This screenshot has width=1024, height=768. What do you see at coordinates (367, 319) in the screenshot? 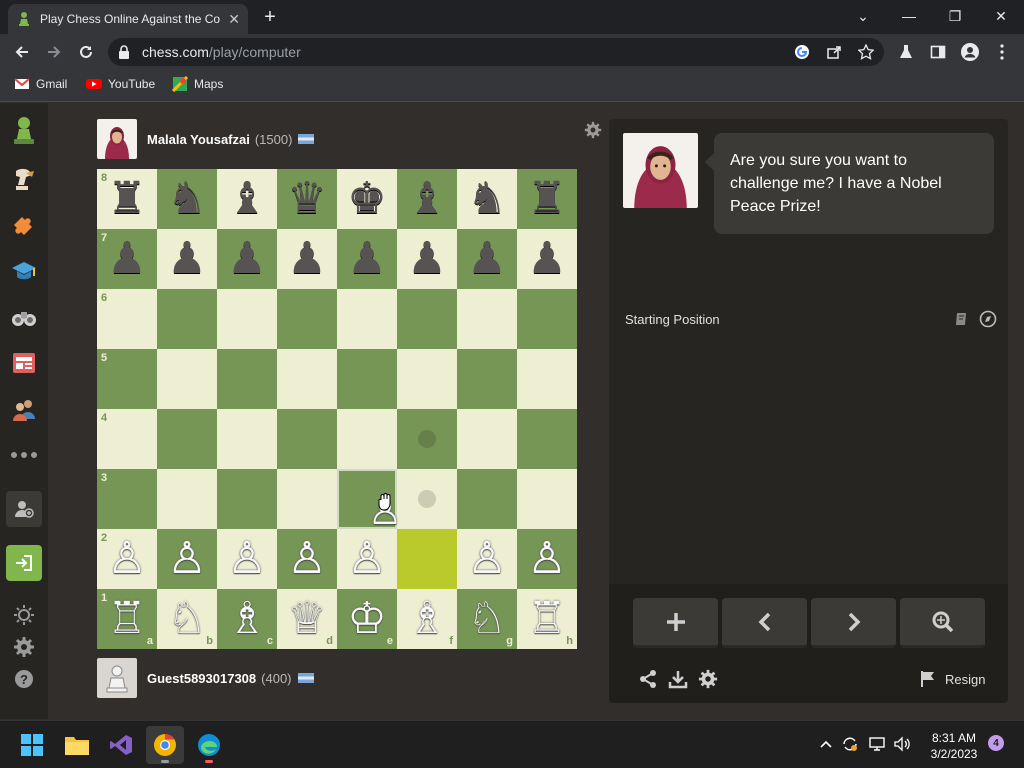
I see `square-e6` at bounding box center [367, 319].